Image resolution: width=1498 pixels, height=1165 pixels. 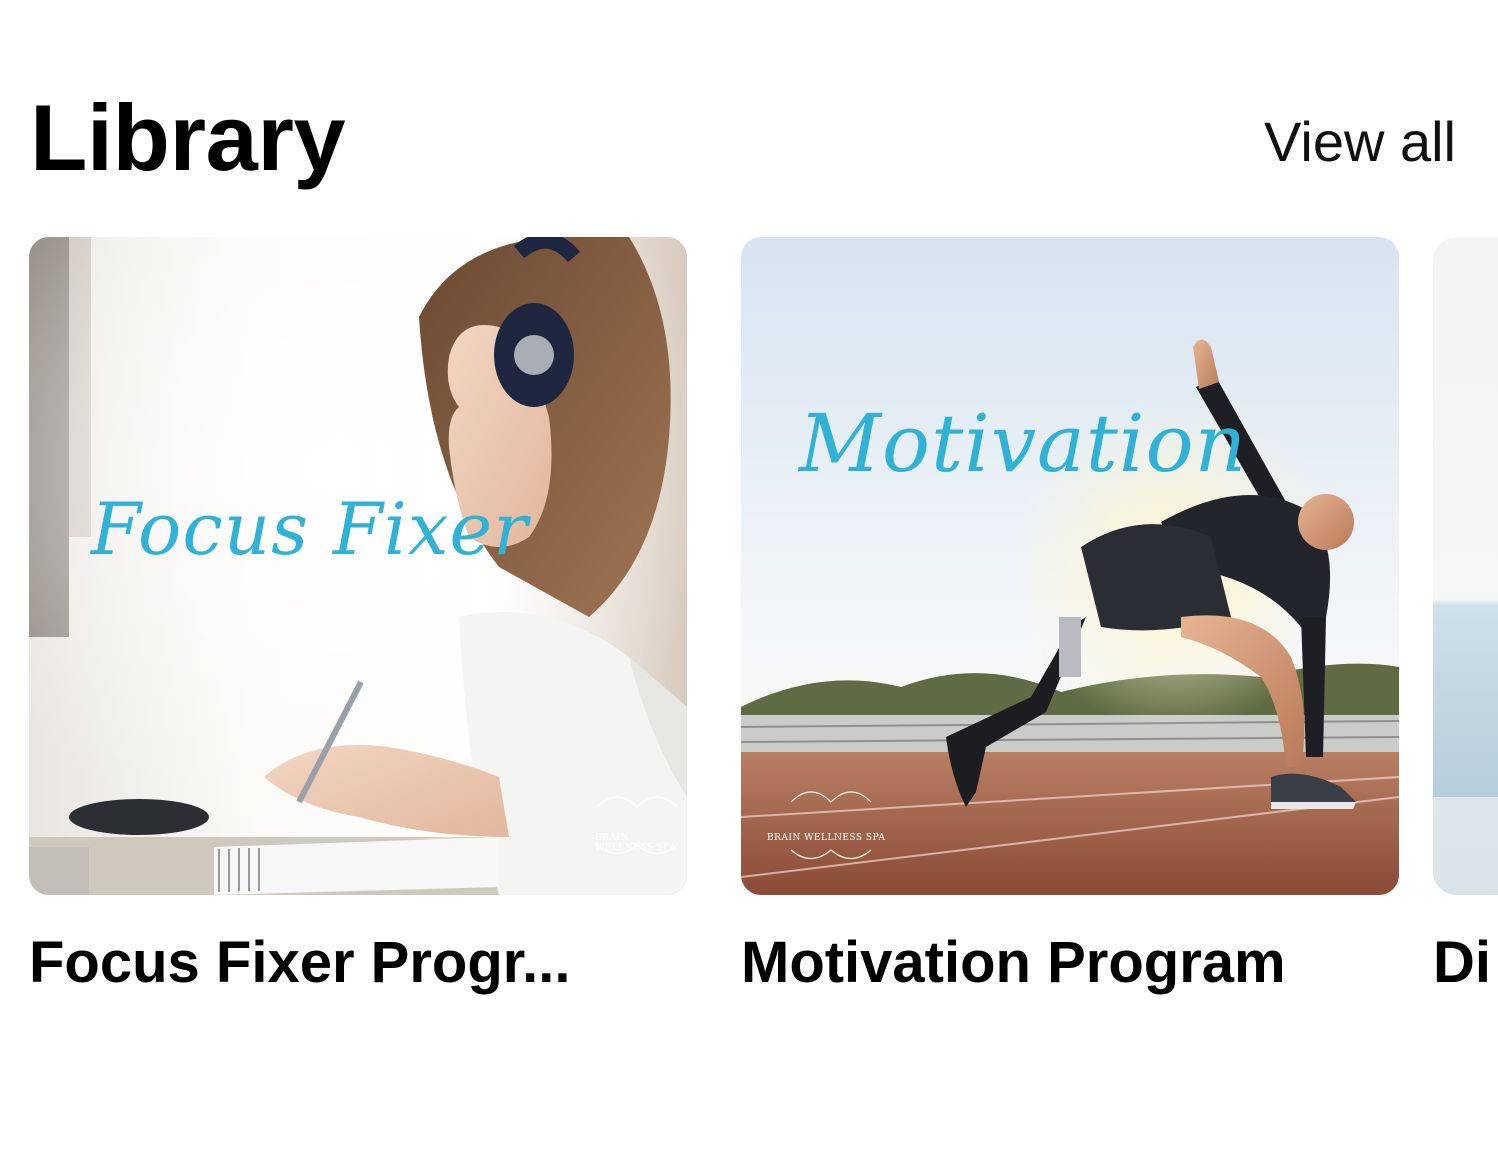 I want to click on partial-card-artwork, so click(x=1465, y=566).